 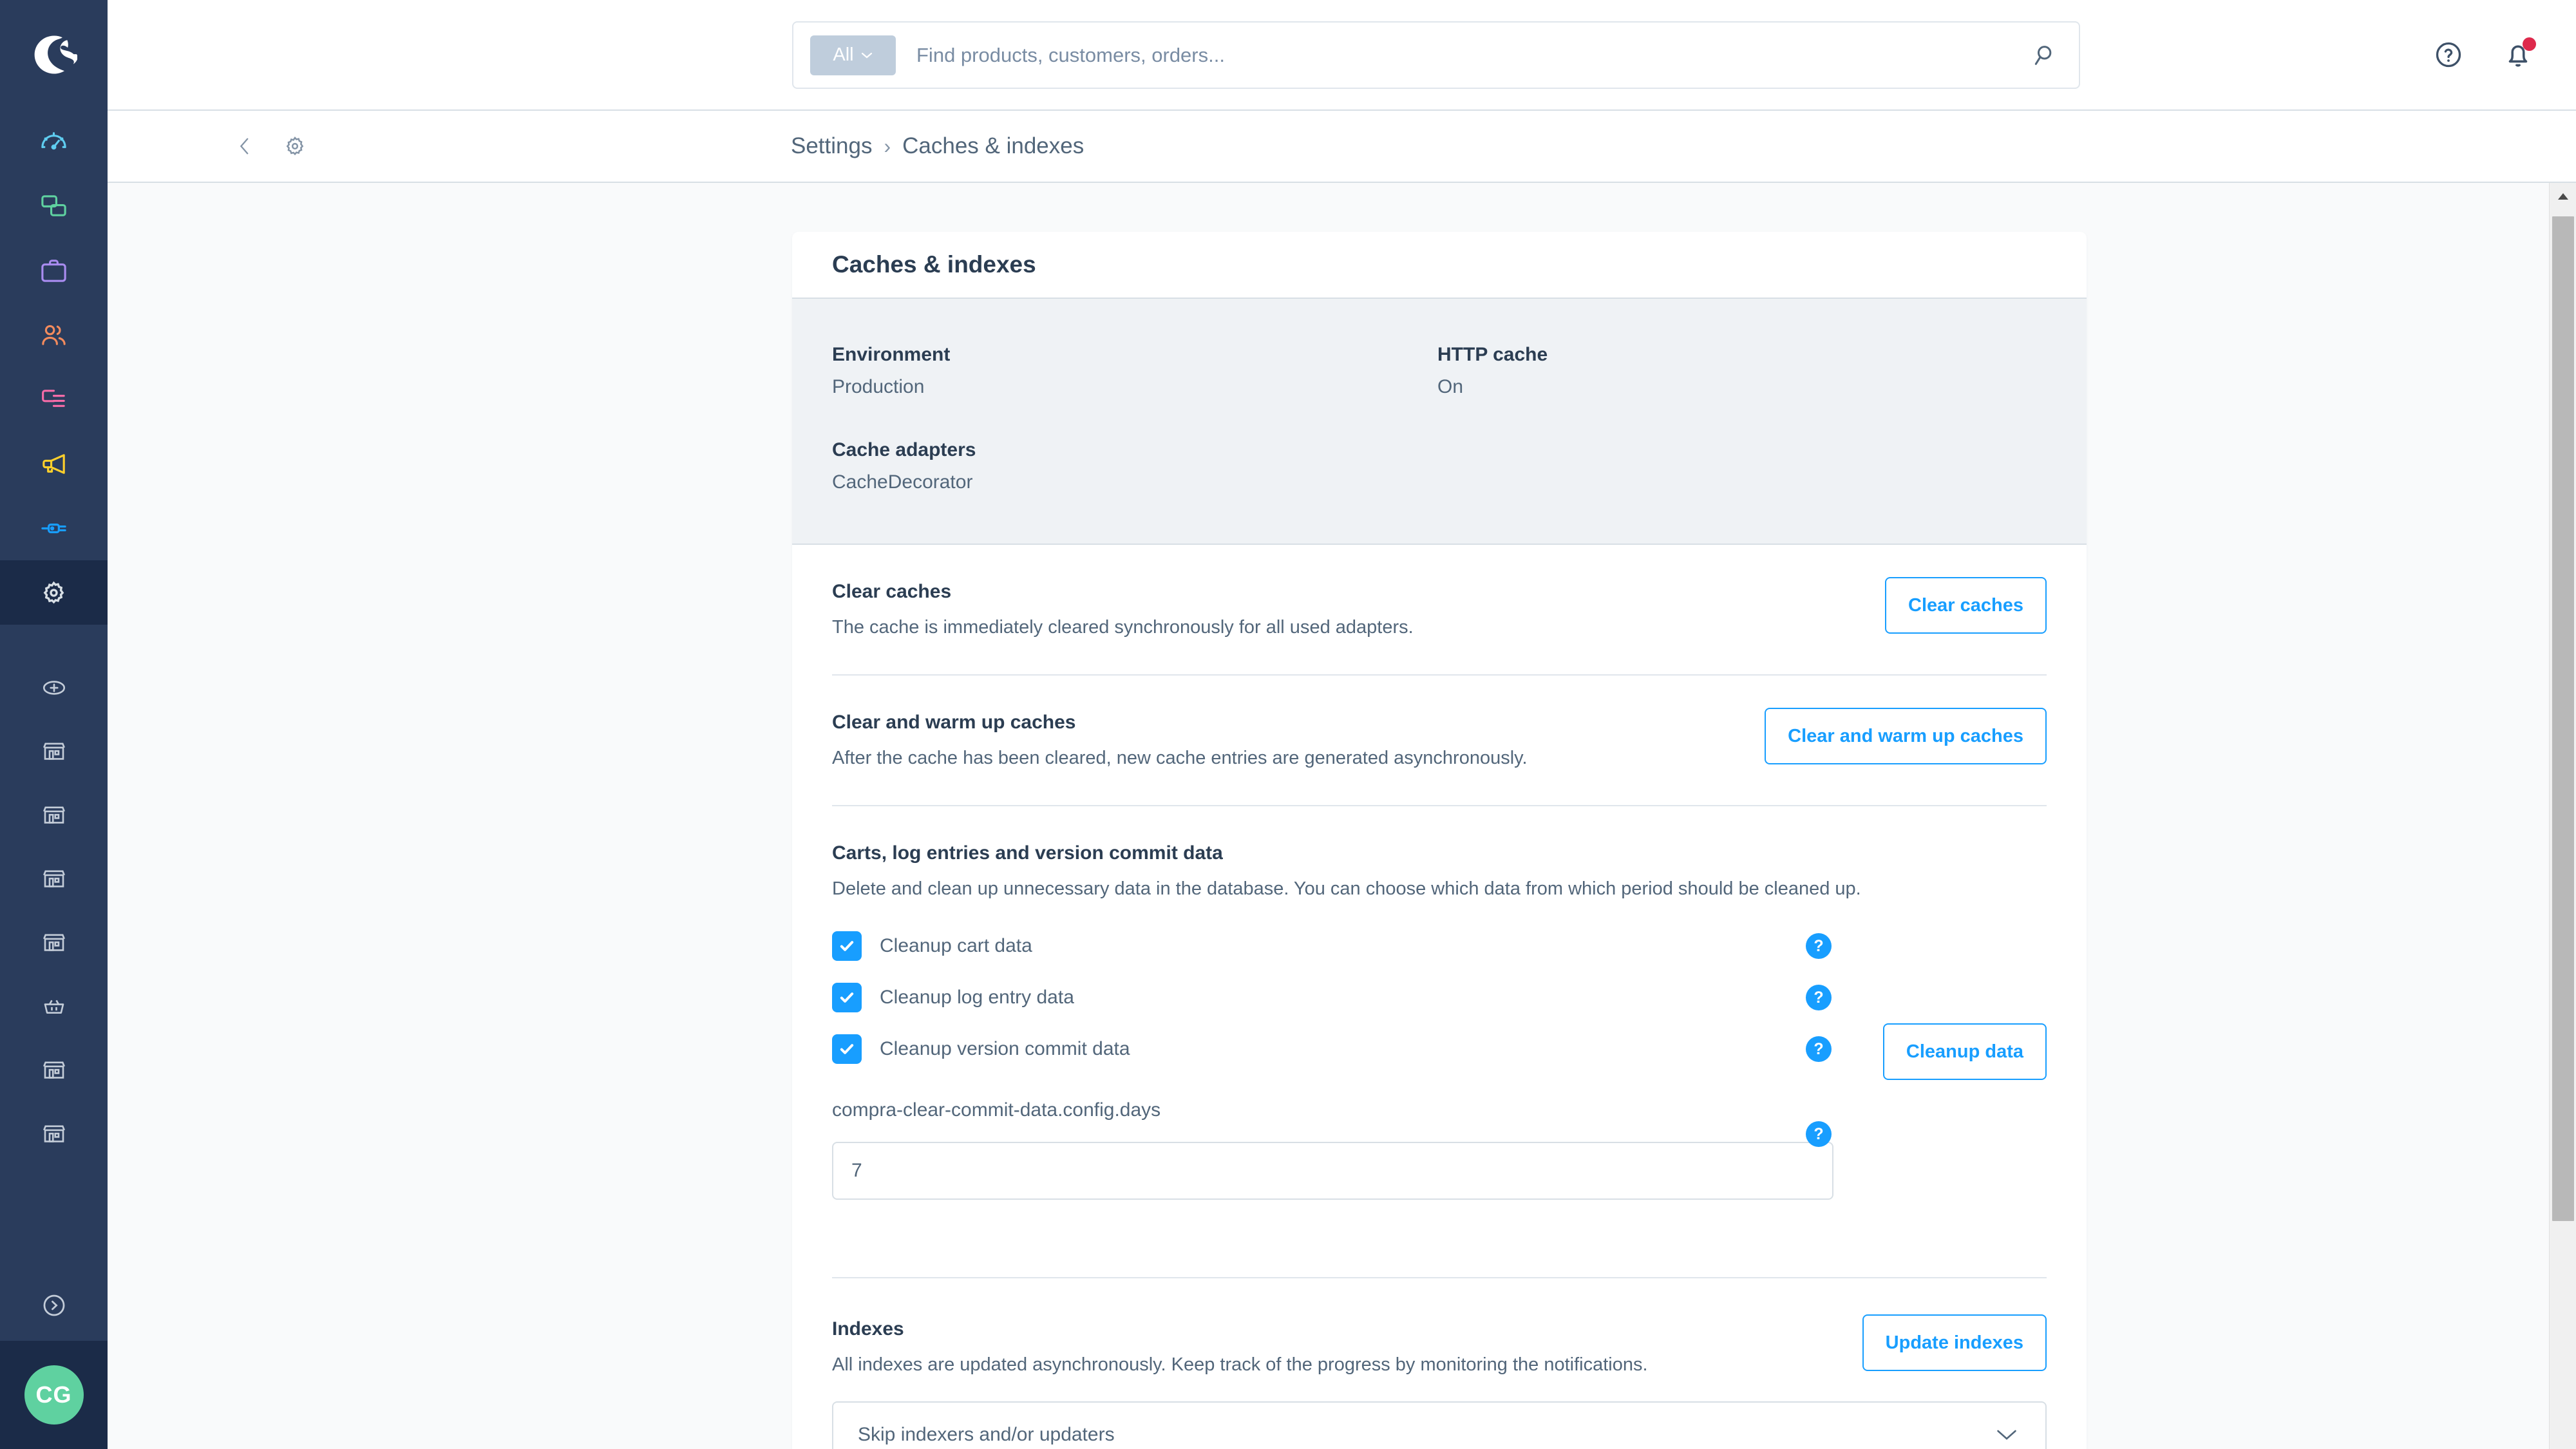 What do you see at coordinates (1440, 1425) in the screenshot?
I see `skip-indexers-select: Skip indexers and/or updaters` at bounding box center [1440, 1425].